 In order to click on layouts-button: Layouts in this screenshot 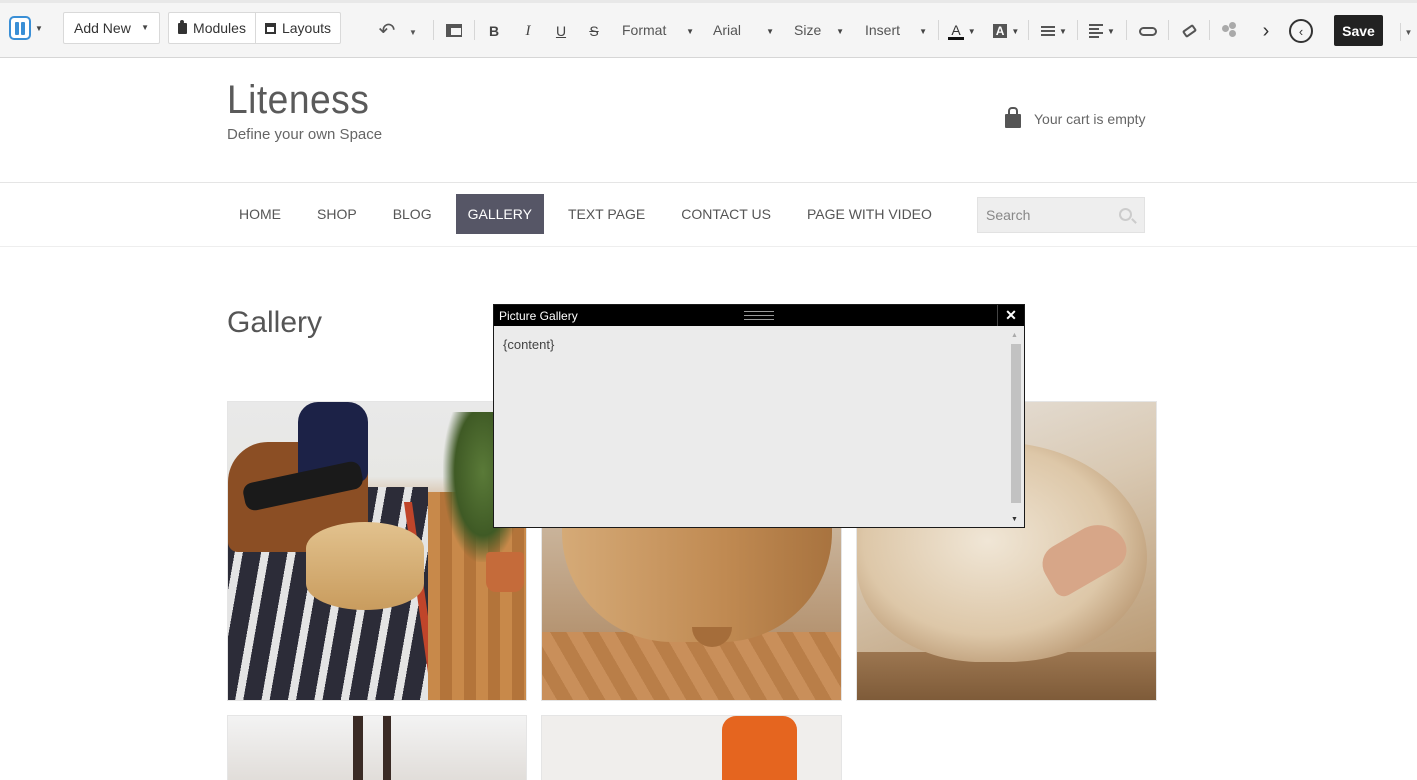, I will do `click(298, 28)`.